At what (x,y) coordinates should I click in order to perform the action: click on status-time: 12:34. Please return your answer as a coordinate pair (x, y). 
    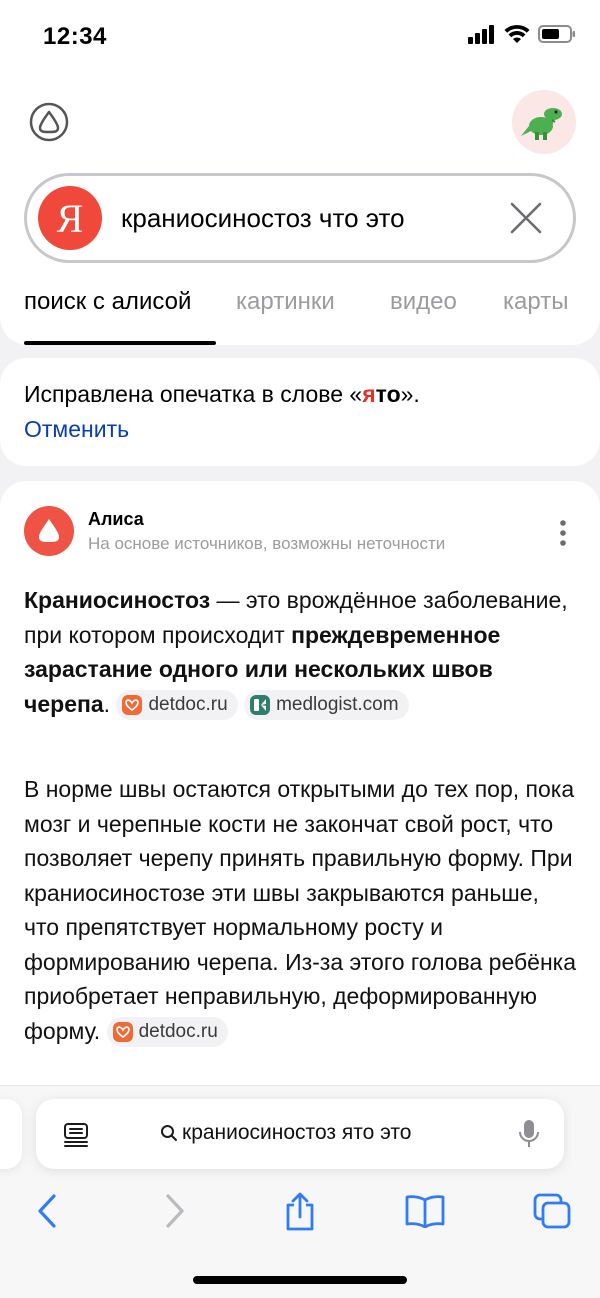
    Looking at the image, I should click on (75, 36).